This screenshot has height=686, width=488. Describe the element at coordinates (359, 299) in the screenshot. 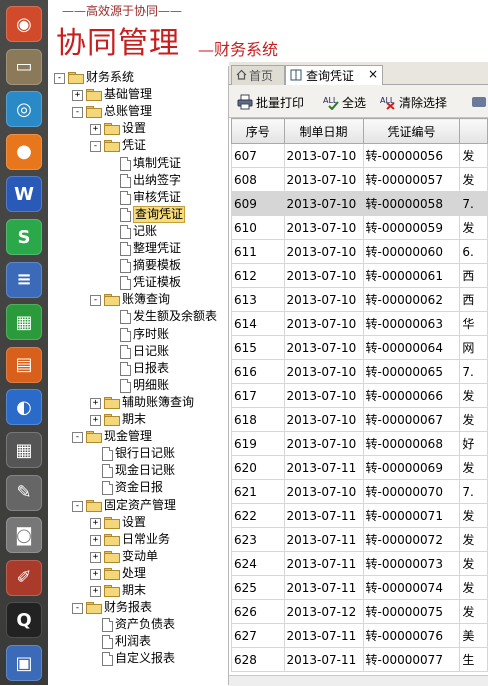

I see `table-row: 613 2013-07-10 转-00000062 西` at that location.